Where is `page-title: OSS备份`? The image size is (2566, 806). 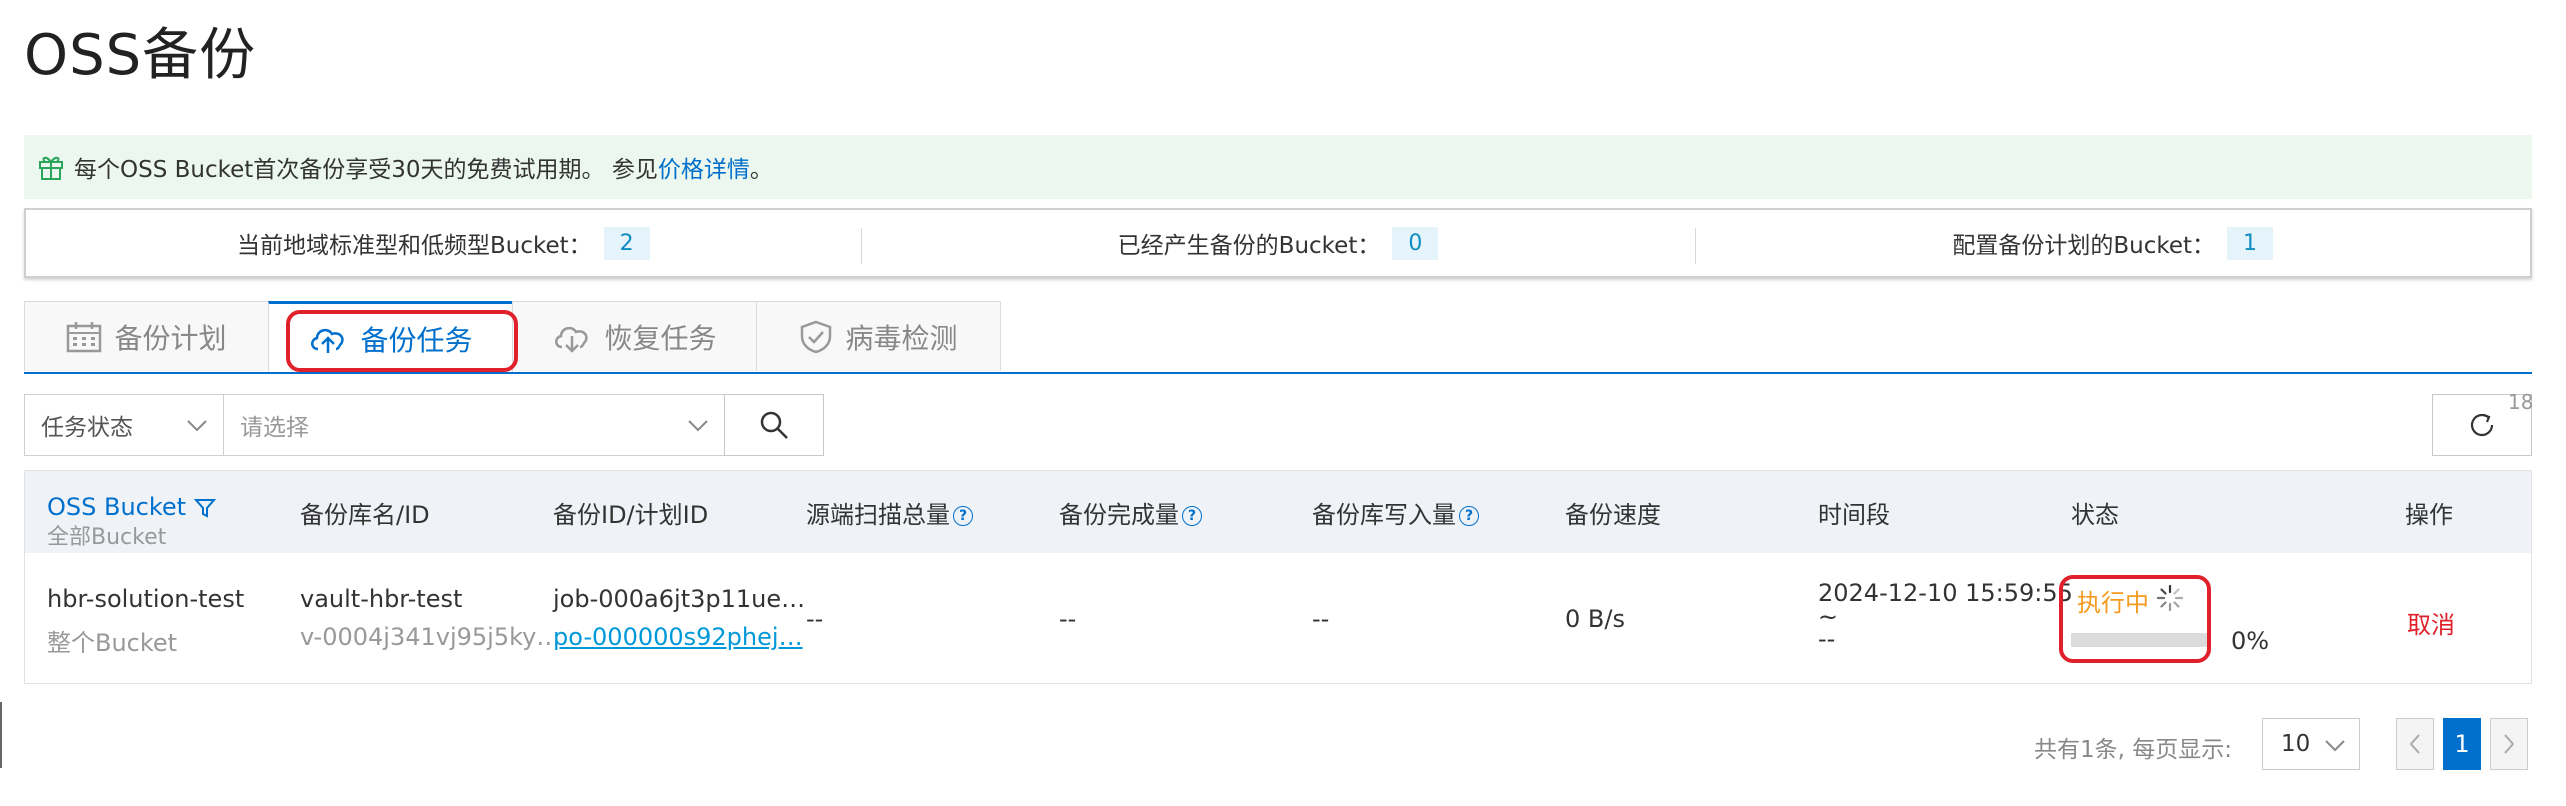 page-title: OSS备份 is located at coordinates (140, 55).